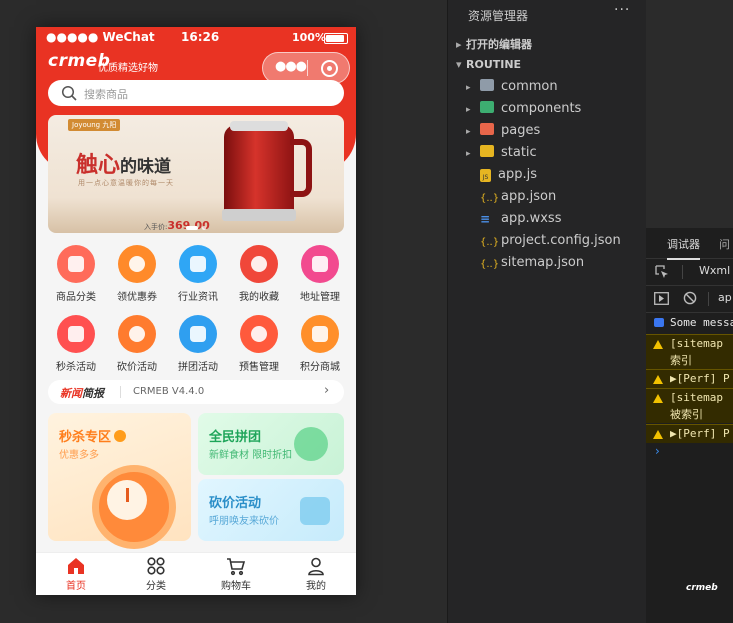  What do you see at coordinates (235, 437) in the screenshot?
I see `group-buy-title: 全民拼团` at bounding box center [235, 437].